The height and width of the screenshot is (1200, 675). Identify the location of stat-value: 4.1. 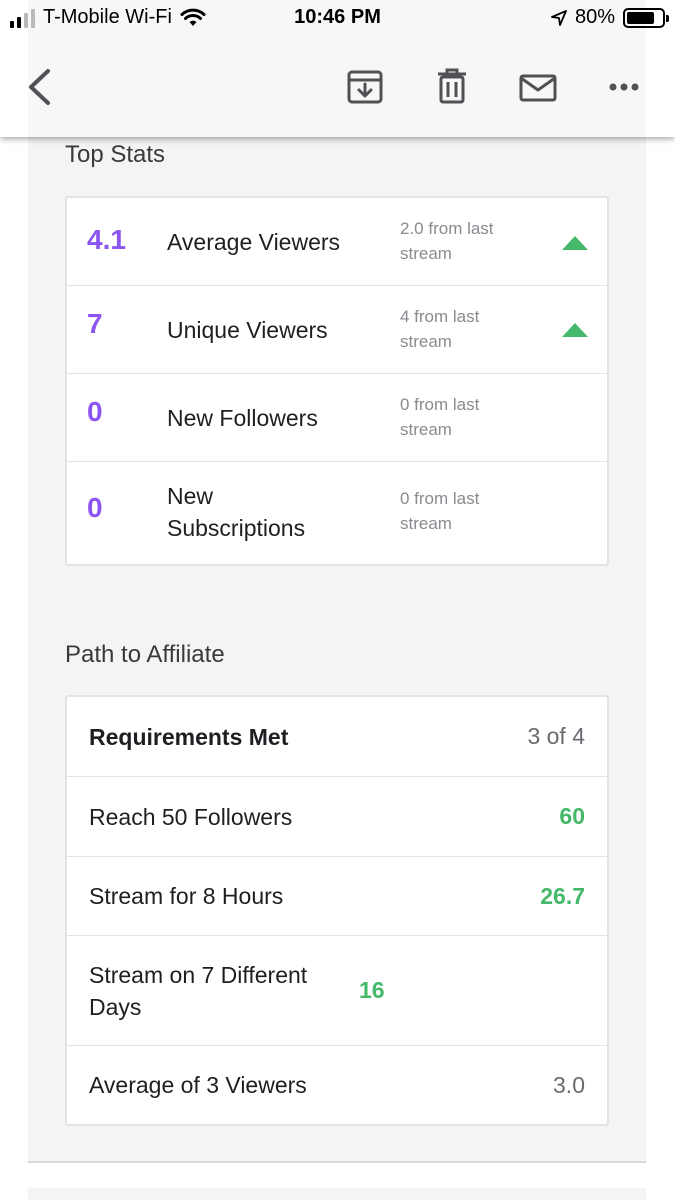
(106, 239).